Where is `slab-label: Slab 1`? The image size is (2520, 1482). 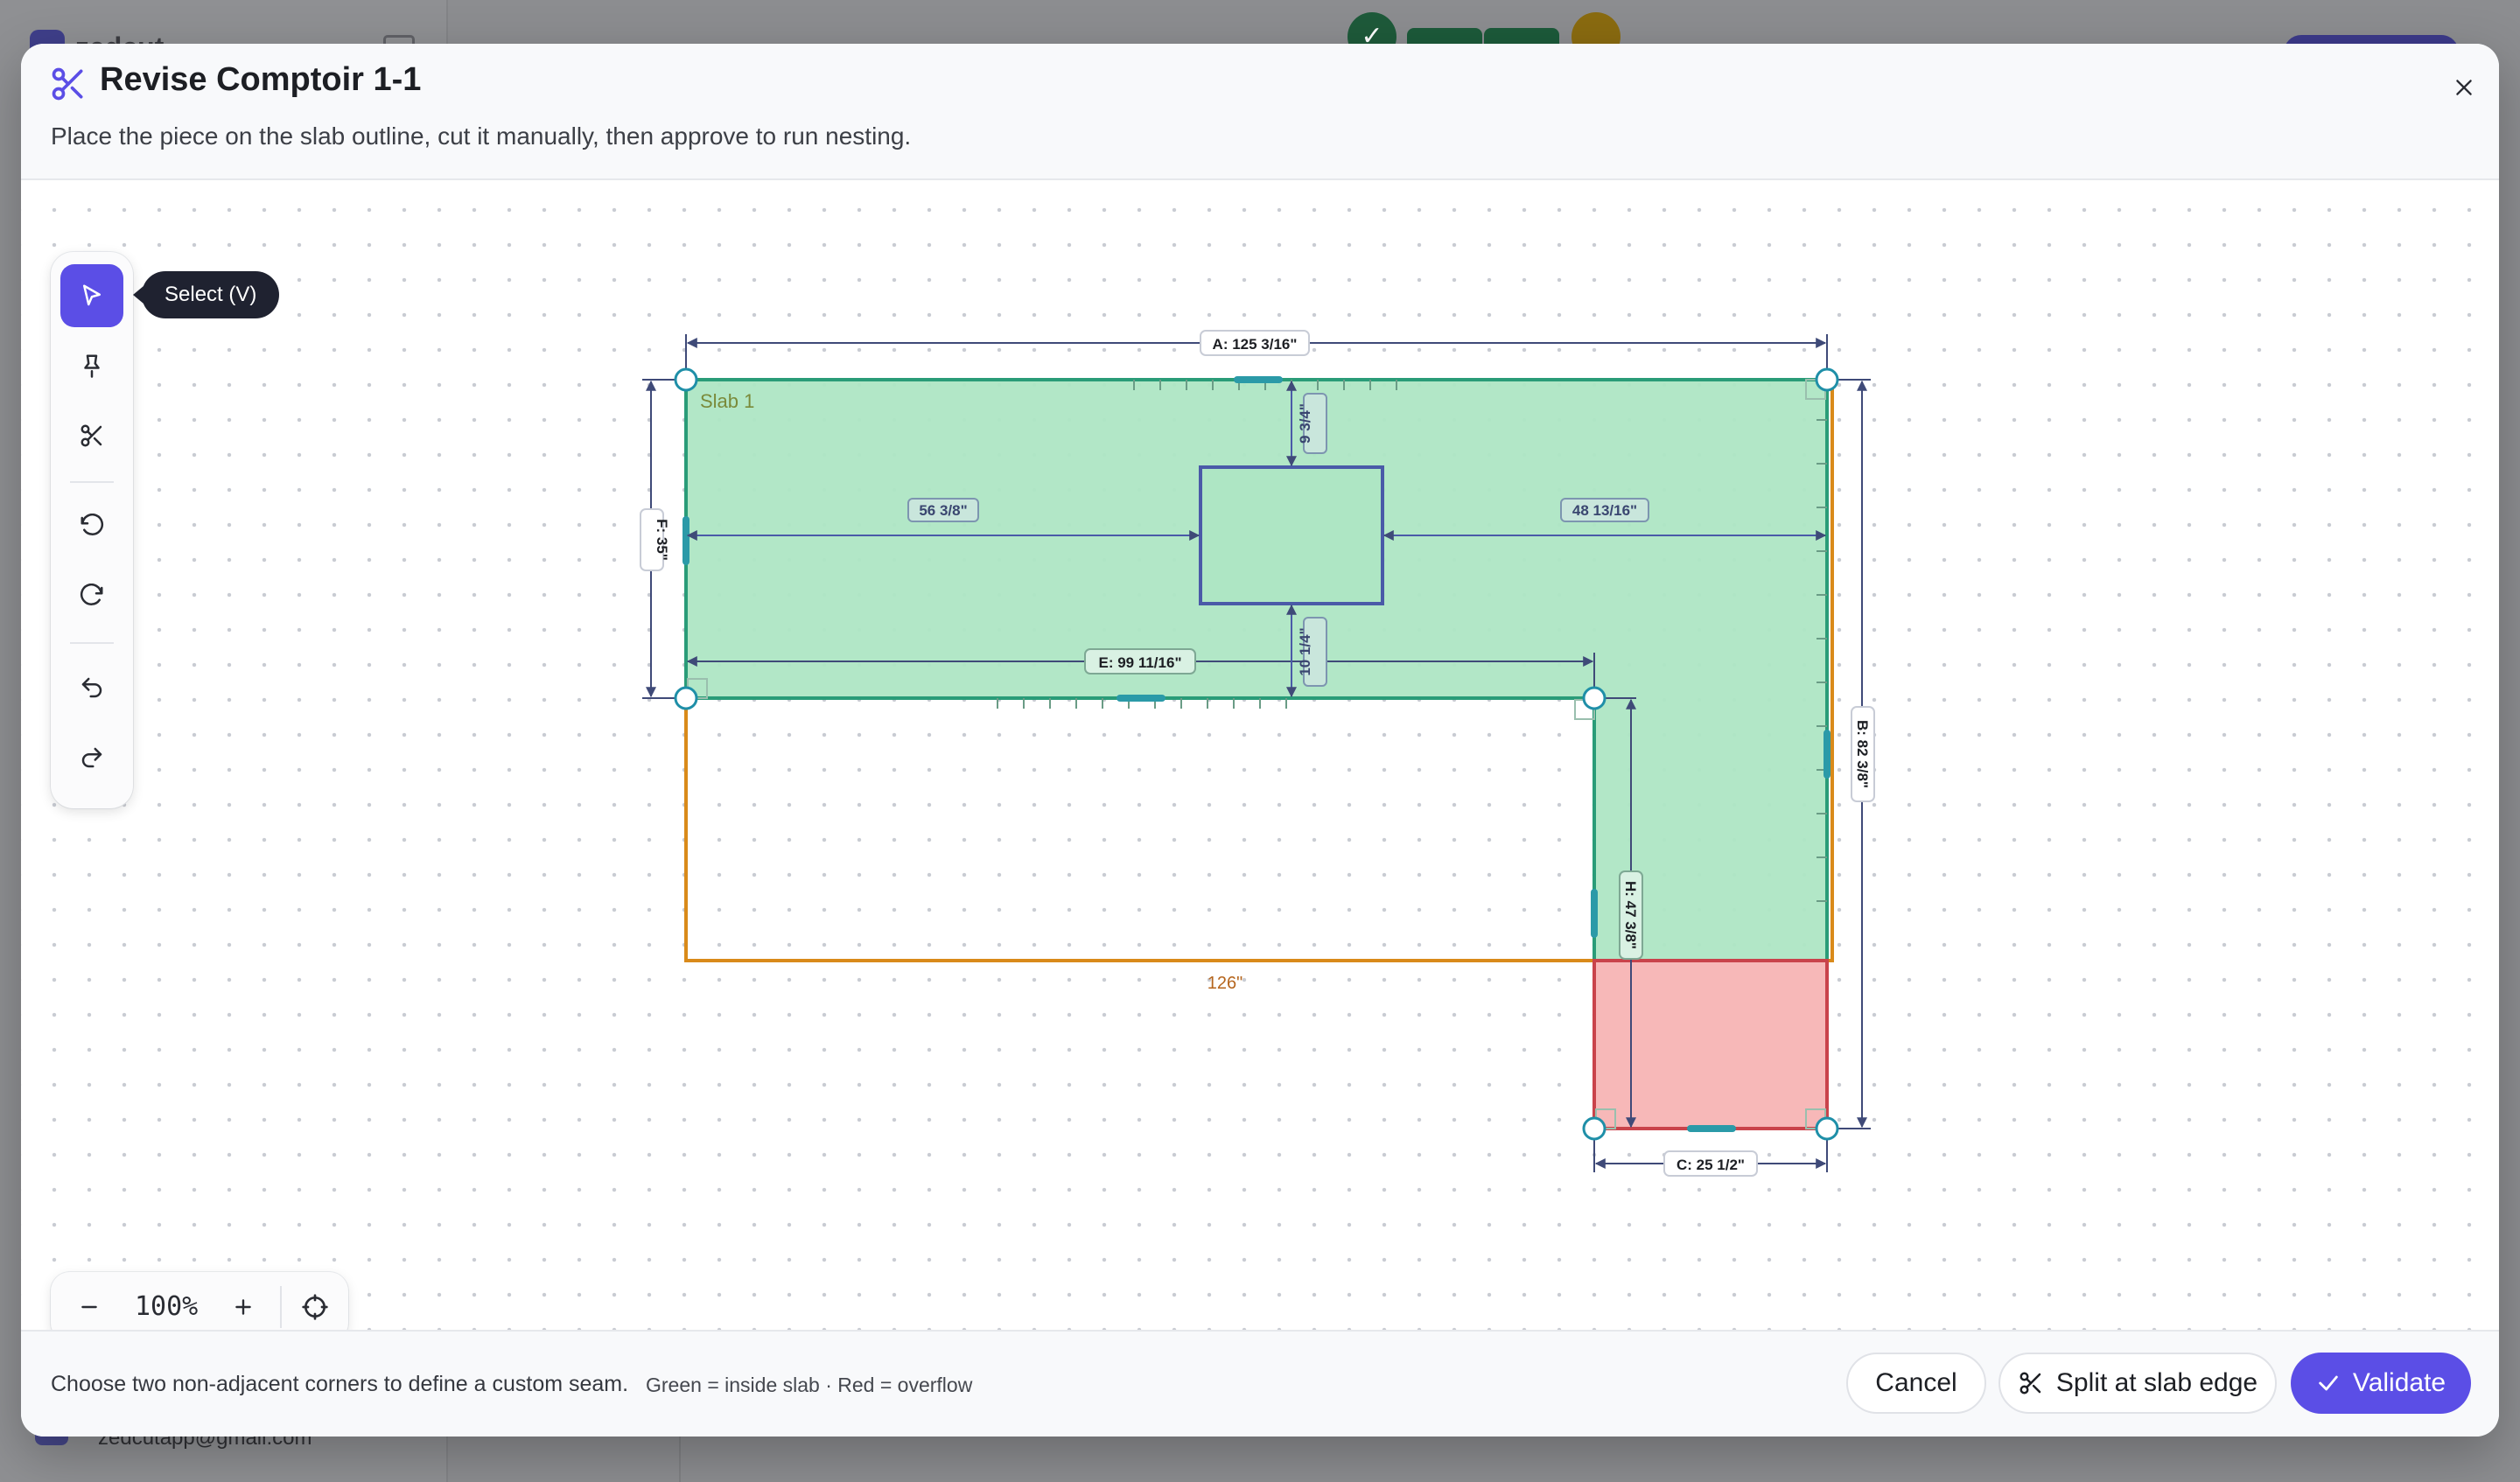 slab-label: Slab 1 is located at coordinates (727, 401).